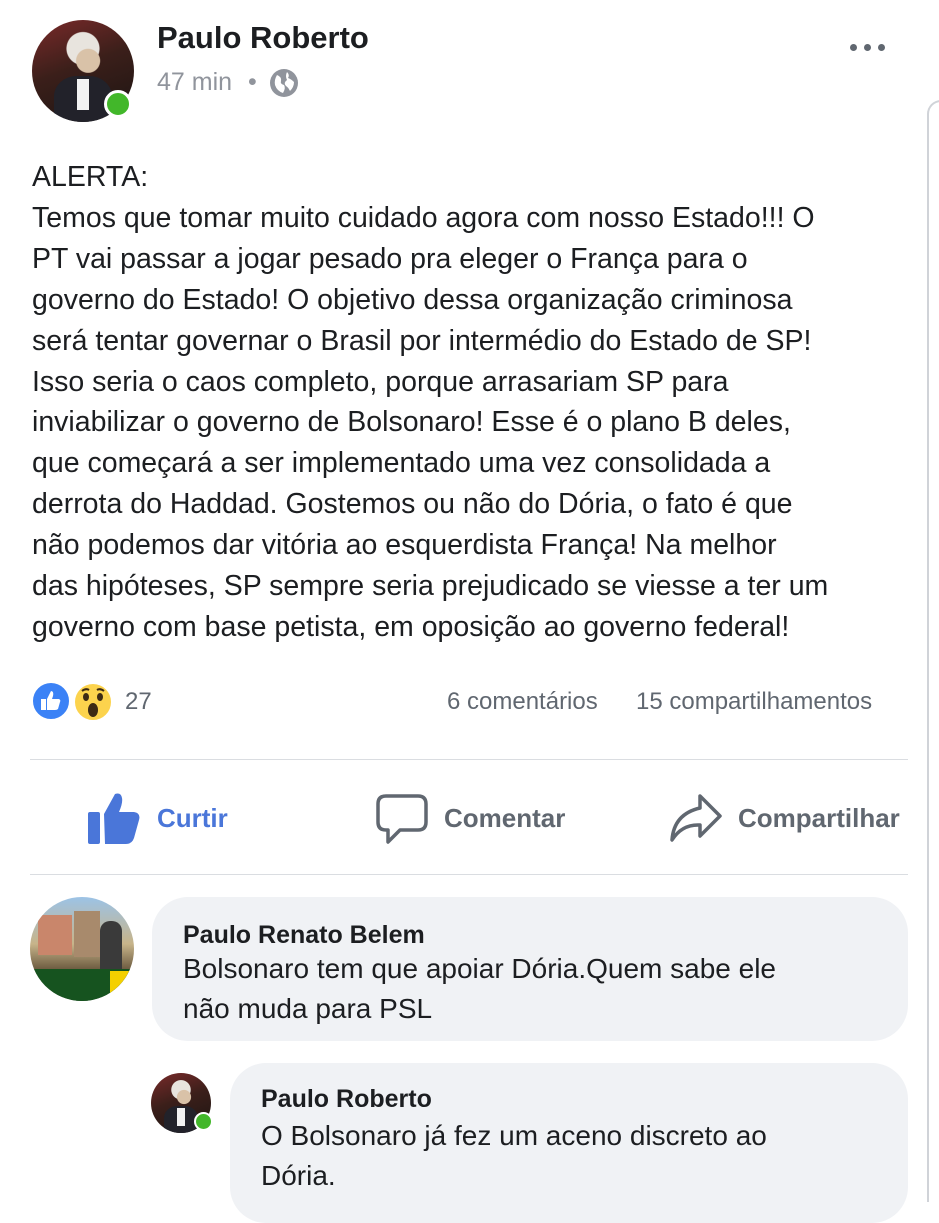 The width and height of the screenshot is (939, 1223). What do you see at coordinates (284, 83) in the screenshot?
I see `globe-icon` at bounding box center [284, 83].